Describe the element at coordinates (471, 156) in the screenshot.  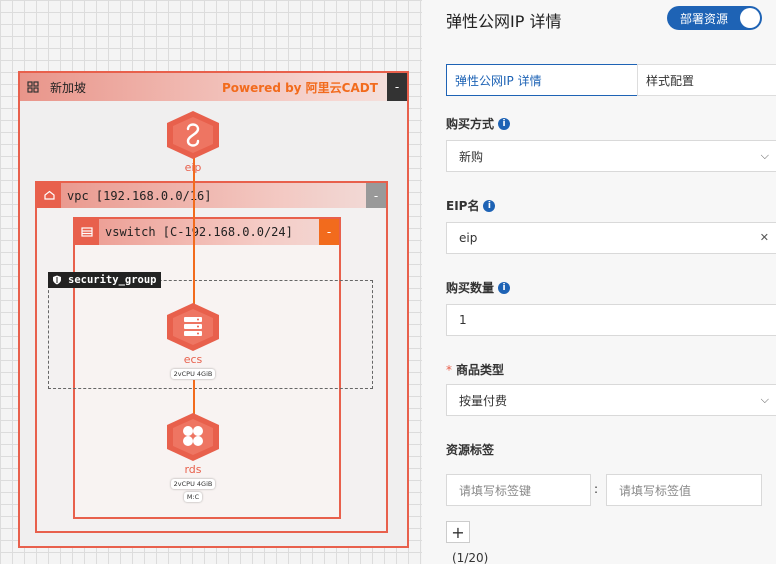
I see `purchase-method-value: 新购` at that location.